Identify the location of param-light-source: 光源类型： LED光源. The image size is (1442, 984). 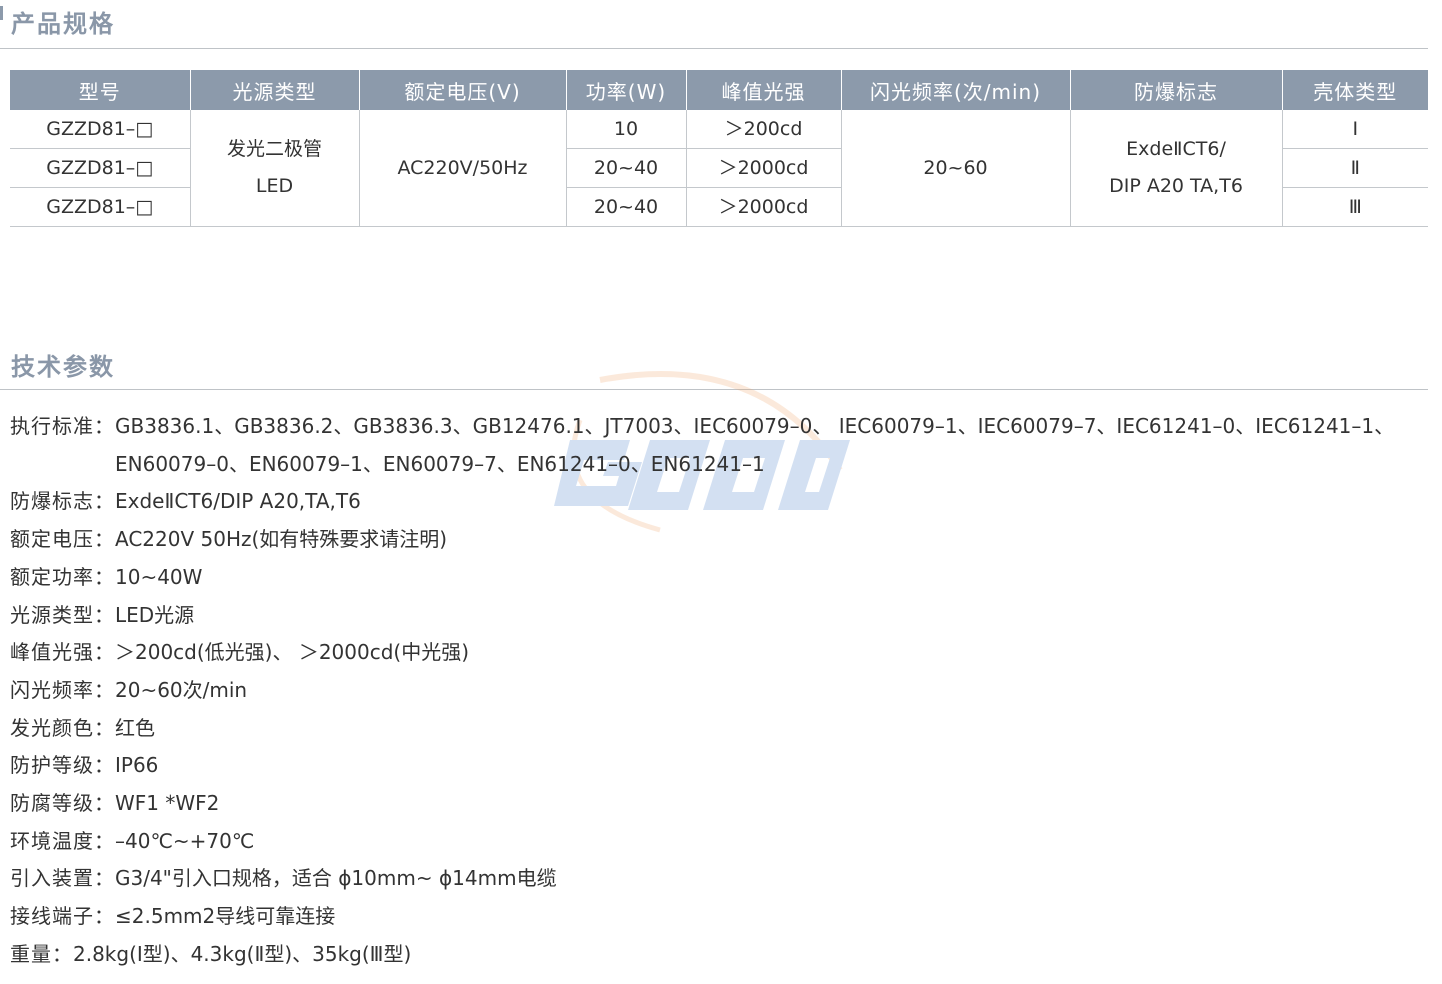
(720, 616).